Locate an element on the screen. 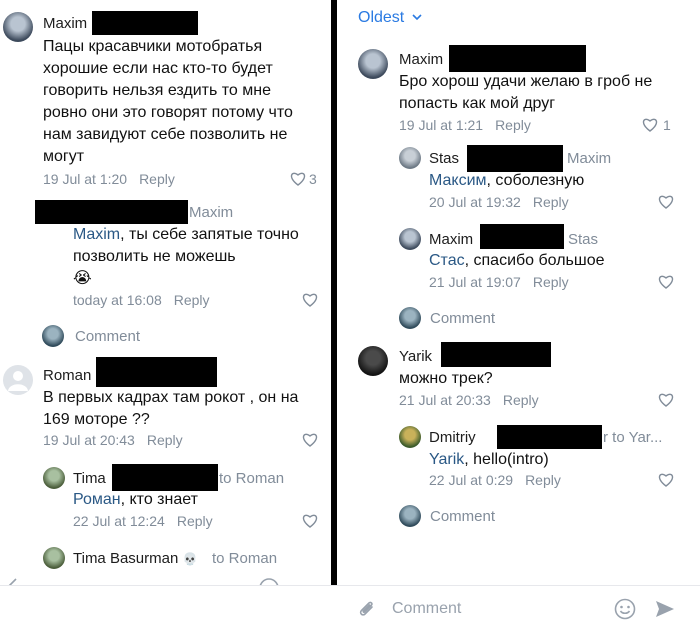 The width and height of the screenshot is (700, 632). comment-author: Dmitriy is located at coordinates (452, 437).